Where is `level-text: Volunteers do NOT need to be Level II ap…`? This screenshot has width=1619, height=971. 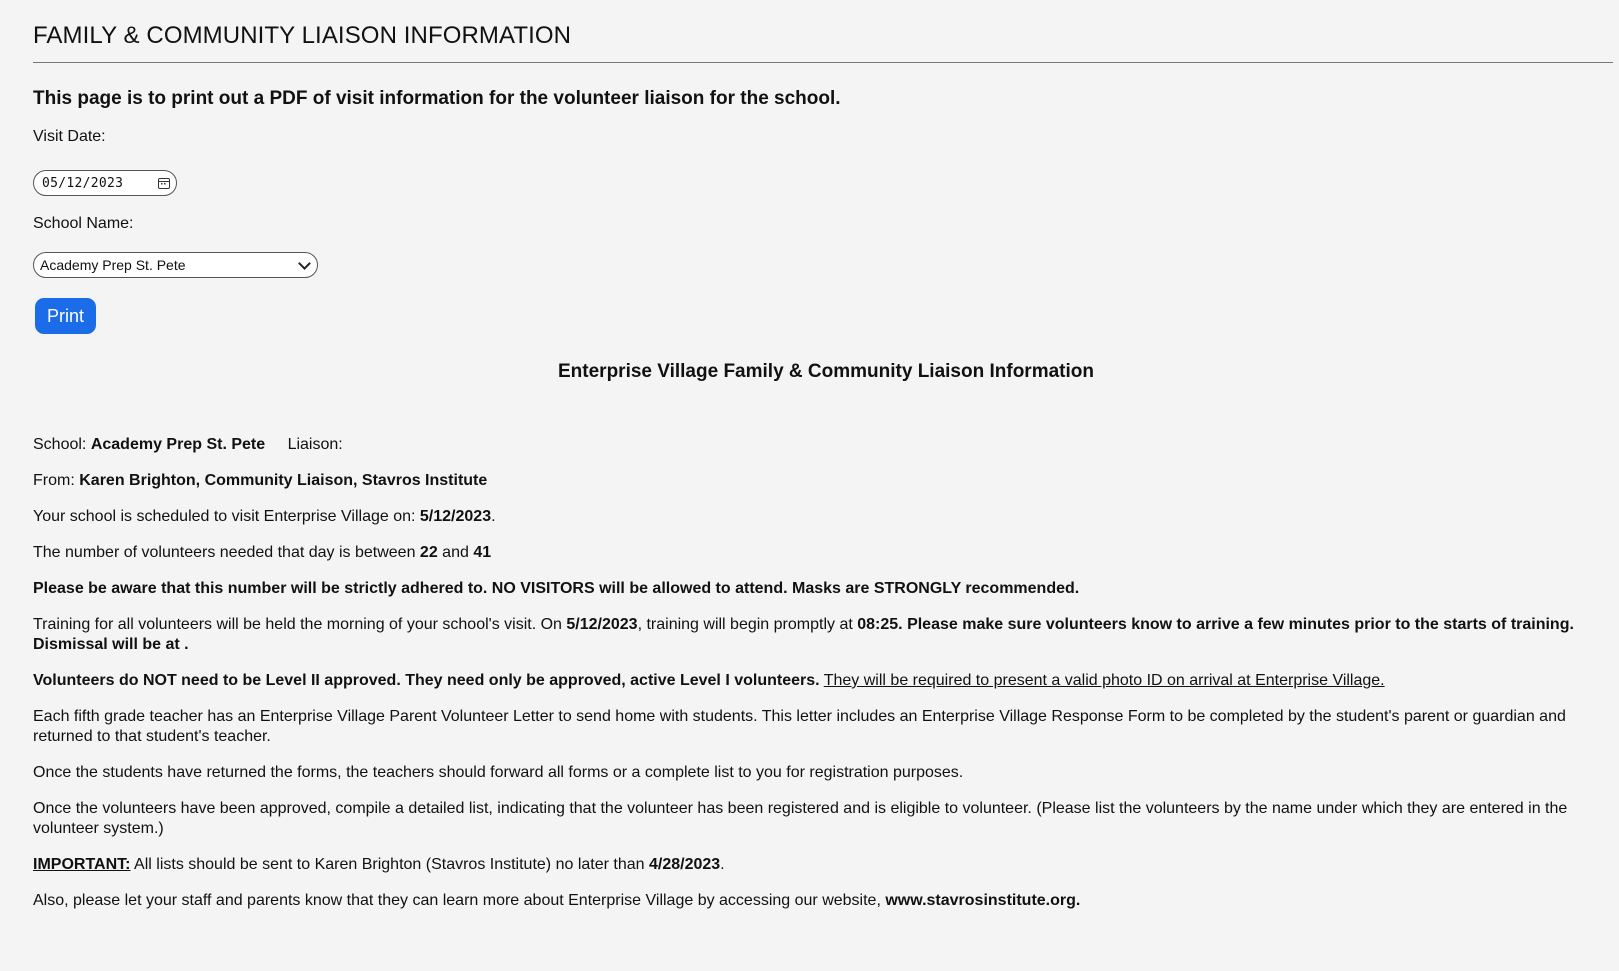
level-text: Volunteers do NOT need to be Level II ap… is located at coordinates (426, 680).